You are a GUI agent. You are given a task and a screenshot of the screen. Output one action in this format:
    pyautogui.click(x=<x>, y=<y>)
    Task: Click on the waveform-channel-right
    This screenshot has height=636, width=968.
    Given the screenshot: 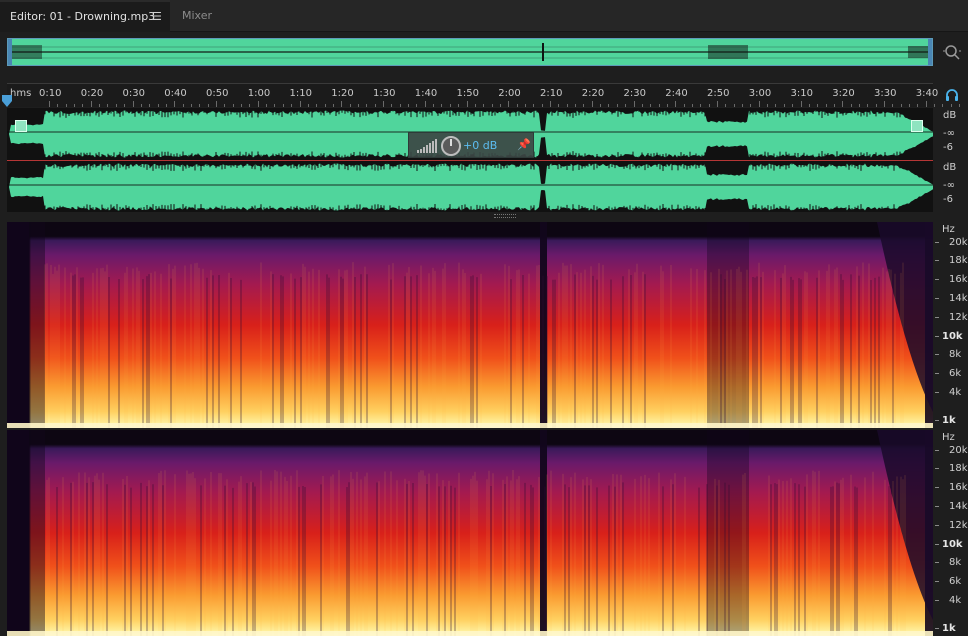 What is the action you would take?
    pyautogui.click(x=470, y=186)
    